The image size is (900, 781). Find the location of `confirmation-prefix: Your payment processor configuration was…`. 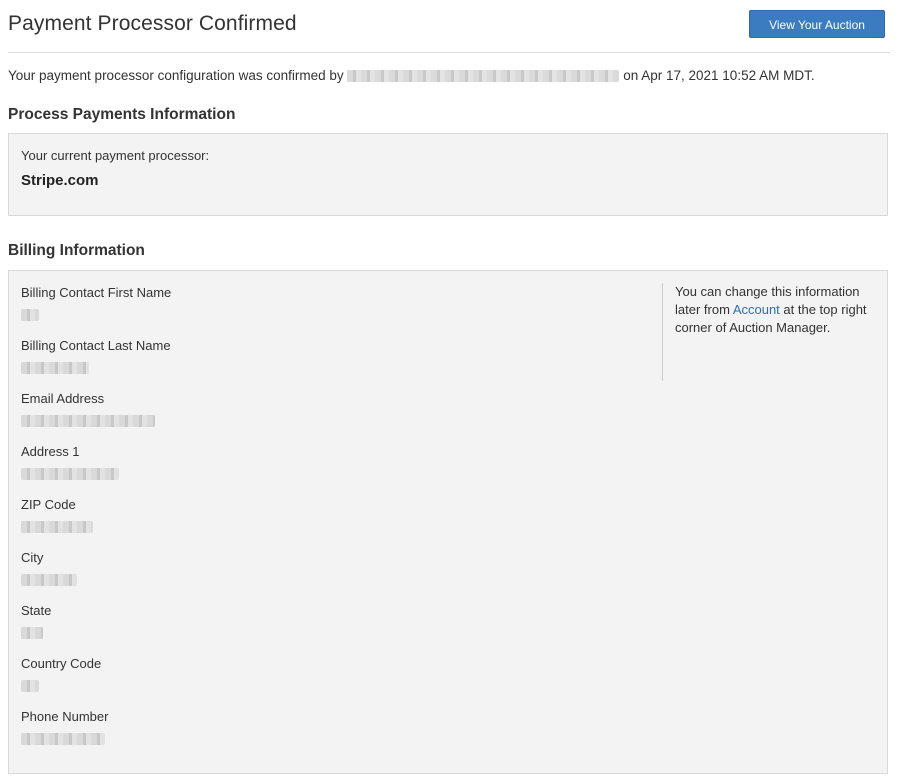

confirmation-prefix: Your payment processor configuration was… is located at coordinates (176, 75).